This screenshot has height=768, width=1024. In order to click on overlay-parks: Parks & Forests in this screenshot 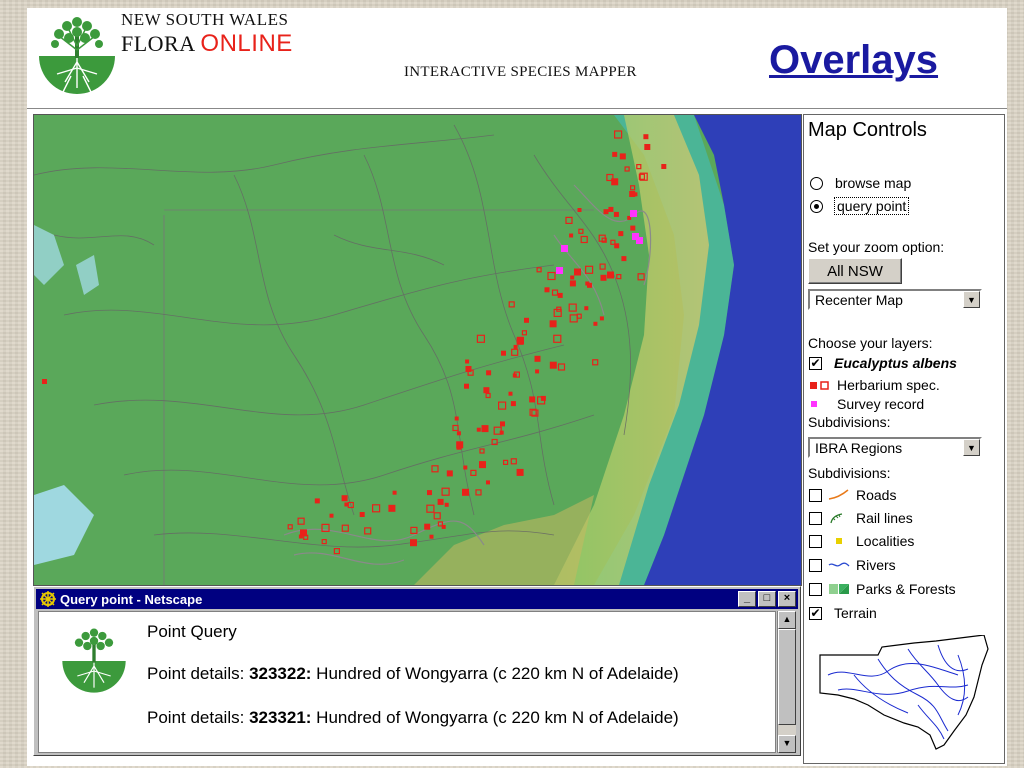, I will do `click(882, 589)`.